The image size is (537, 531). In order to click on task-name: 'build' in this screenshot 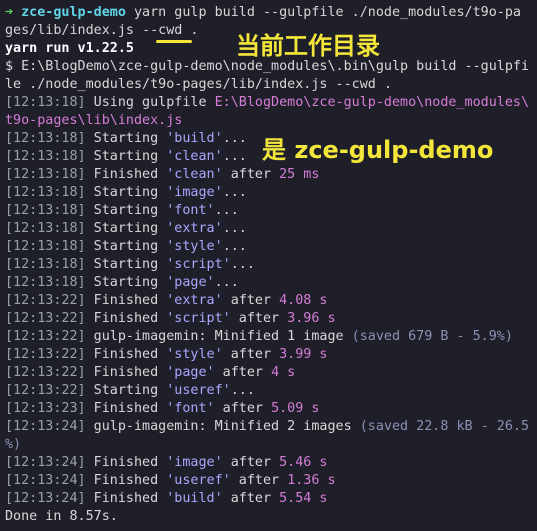, I will do `click(194, 498)`.